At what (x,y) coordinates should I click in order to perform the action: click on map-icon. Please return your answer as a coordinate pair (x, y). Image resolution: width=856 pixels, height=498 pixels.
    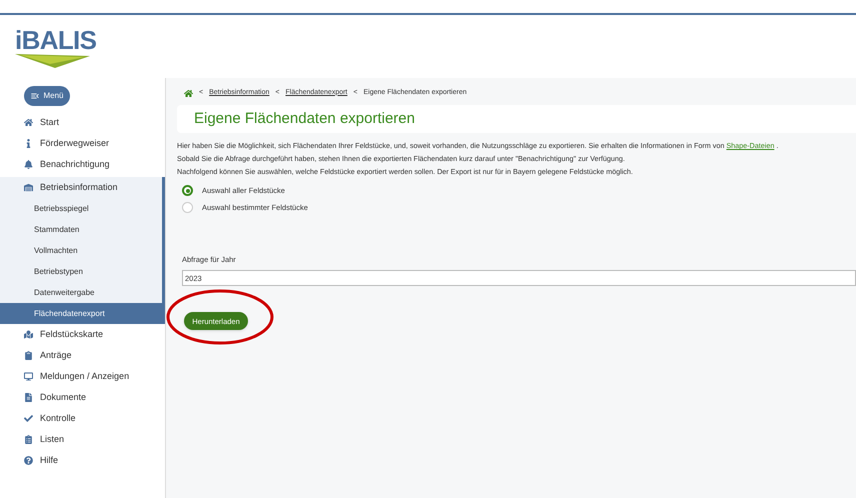
    Looking at the image, I should click on (28, 334).